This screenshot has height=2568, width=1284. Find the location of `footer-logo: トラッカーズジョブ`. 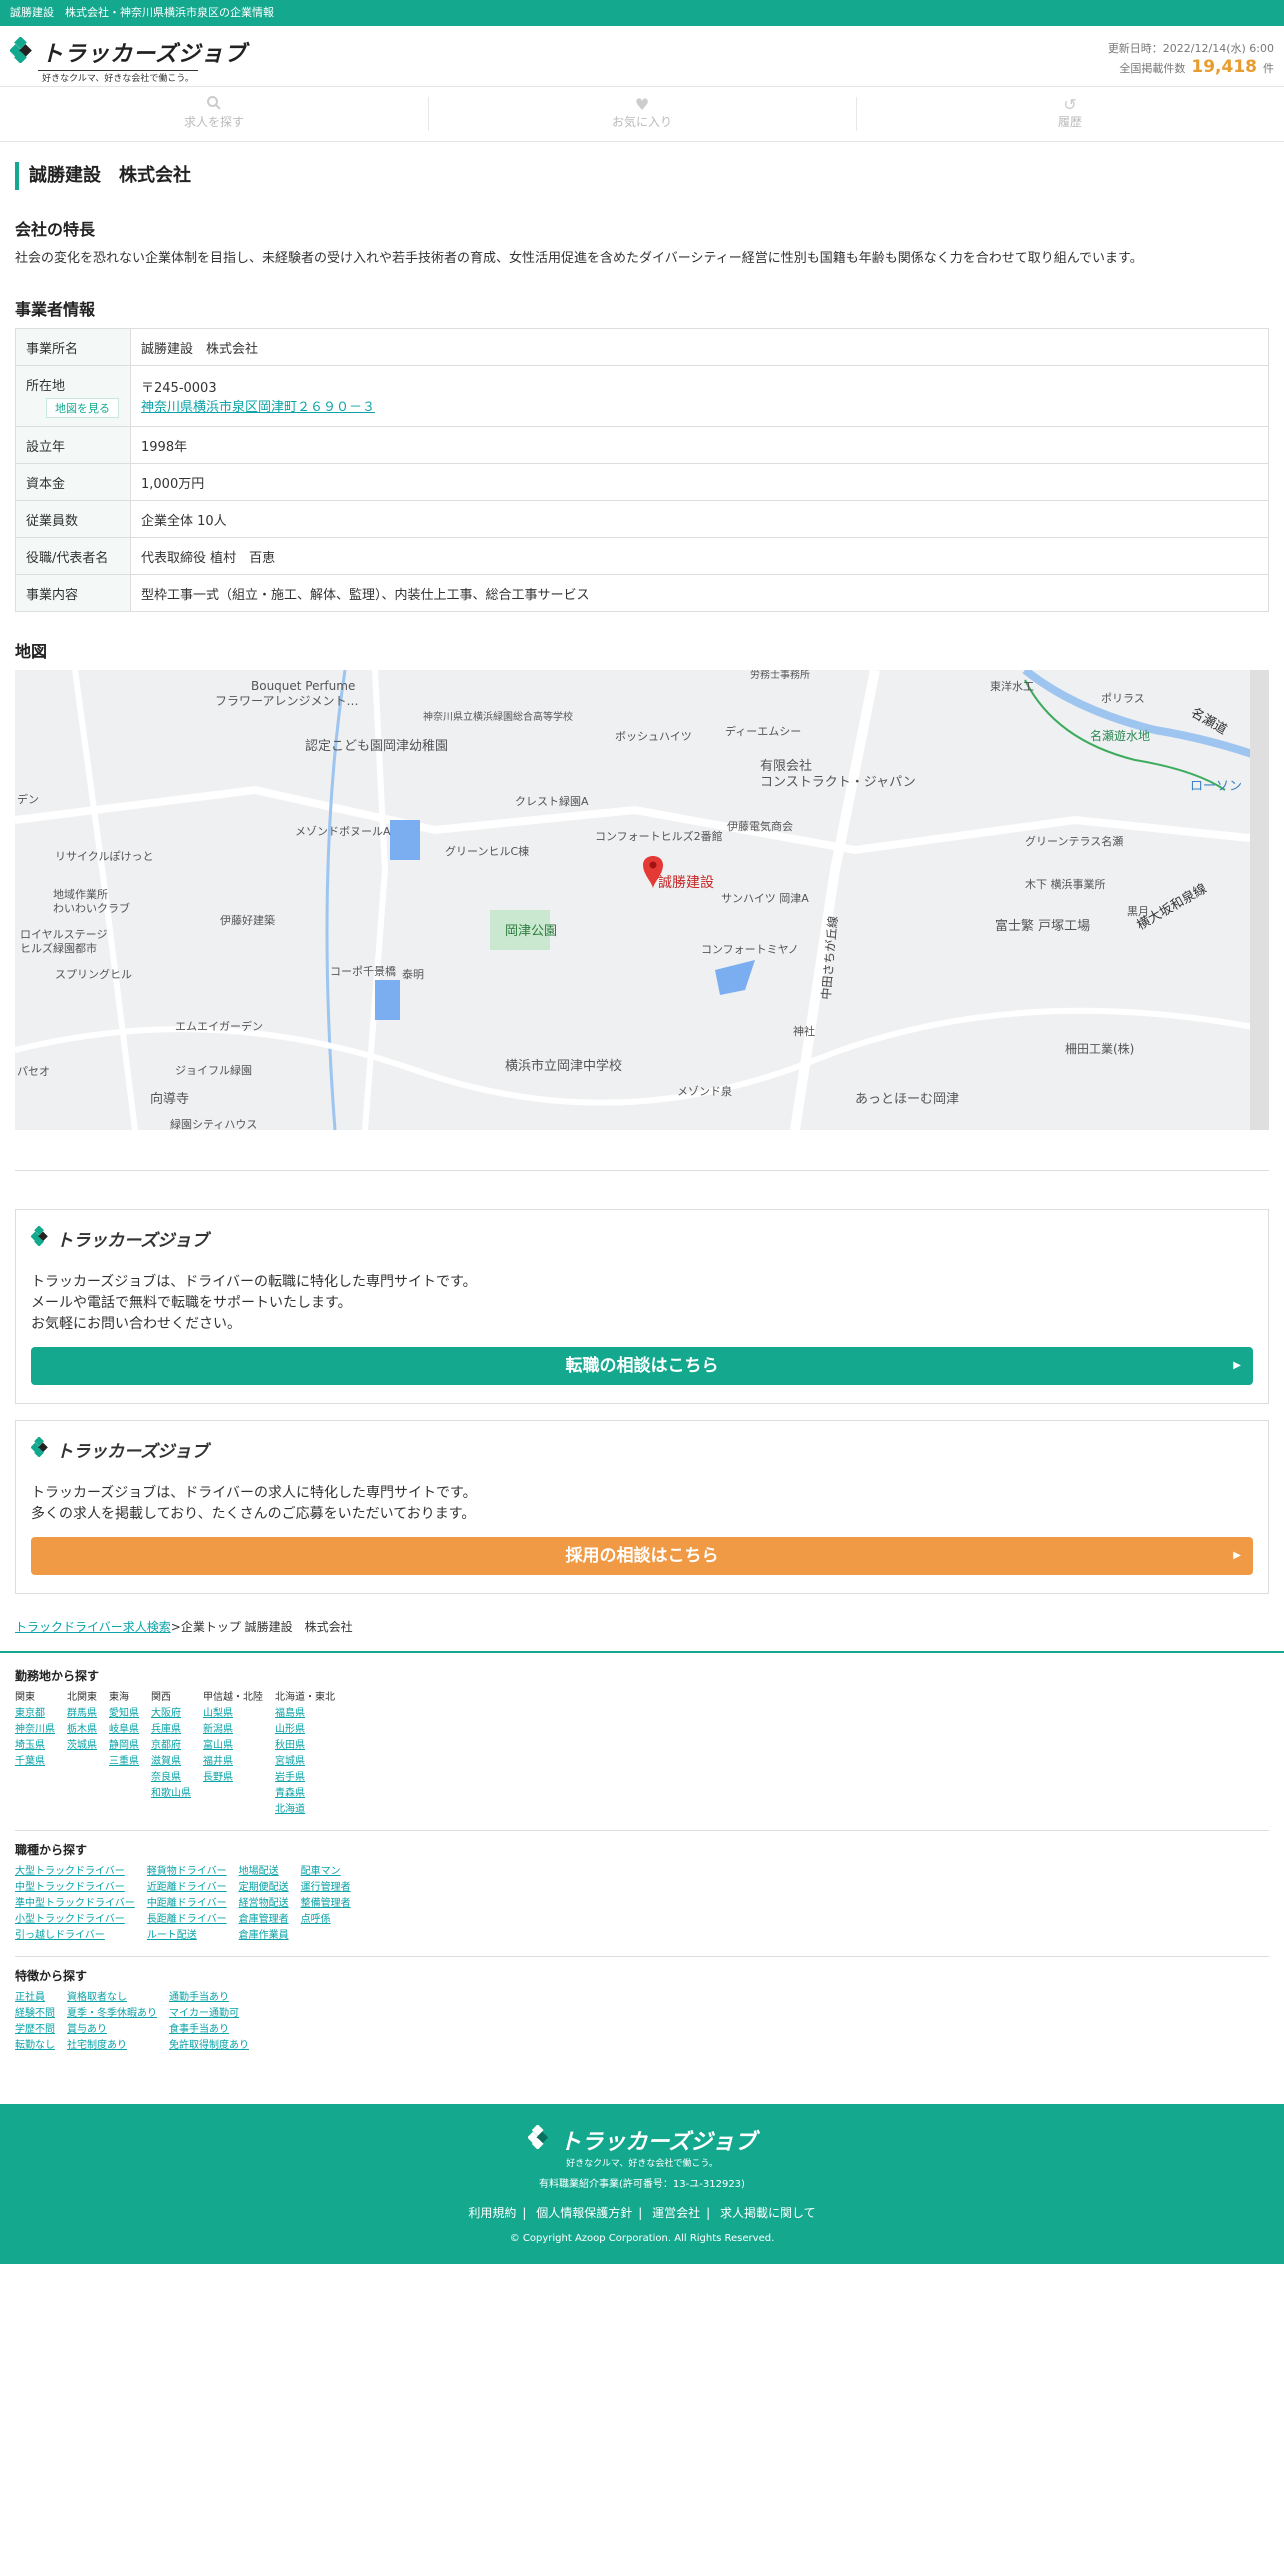

footer-logo: トラッカーズジョブ is located at coordinates (642, 2140).